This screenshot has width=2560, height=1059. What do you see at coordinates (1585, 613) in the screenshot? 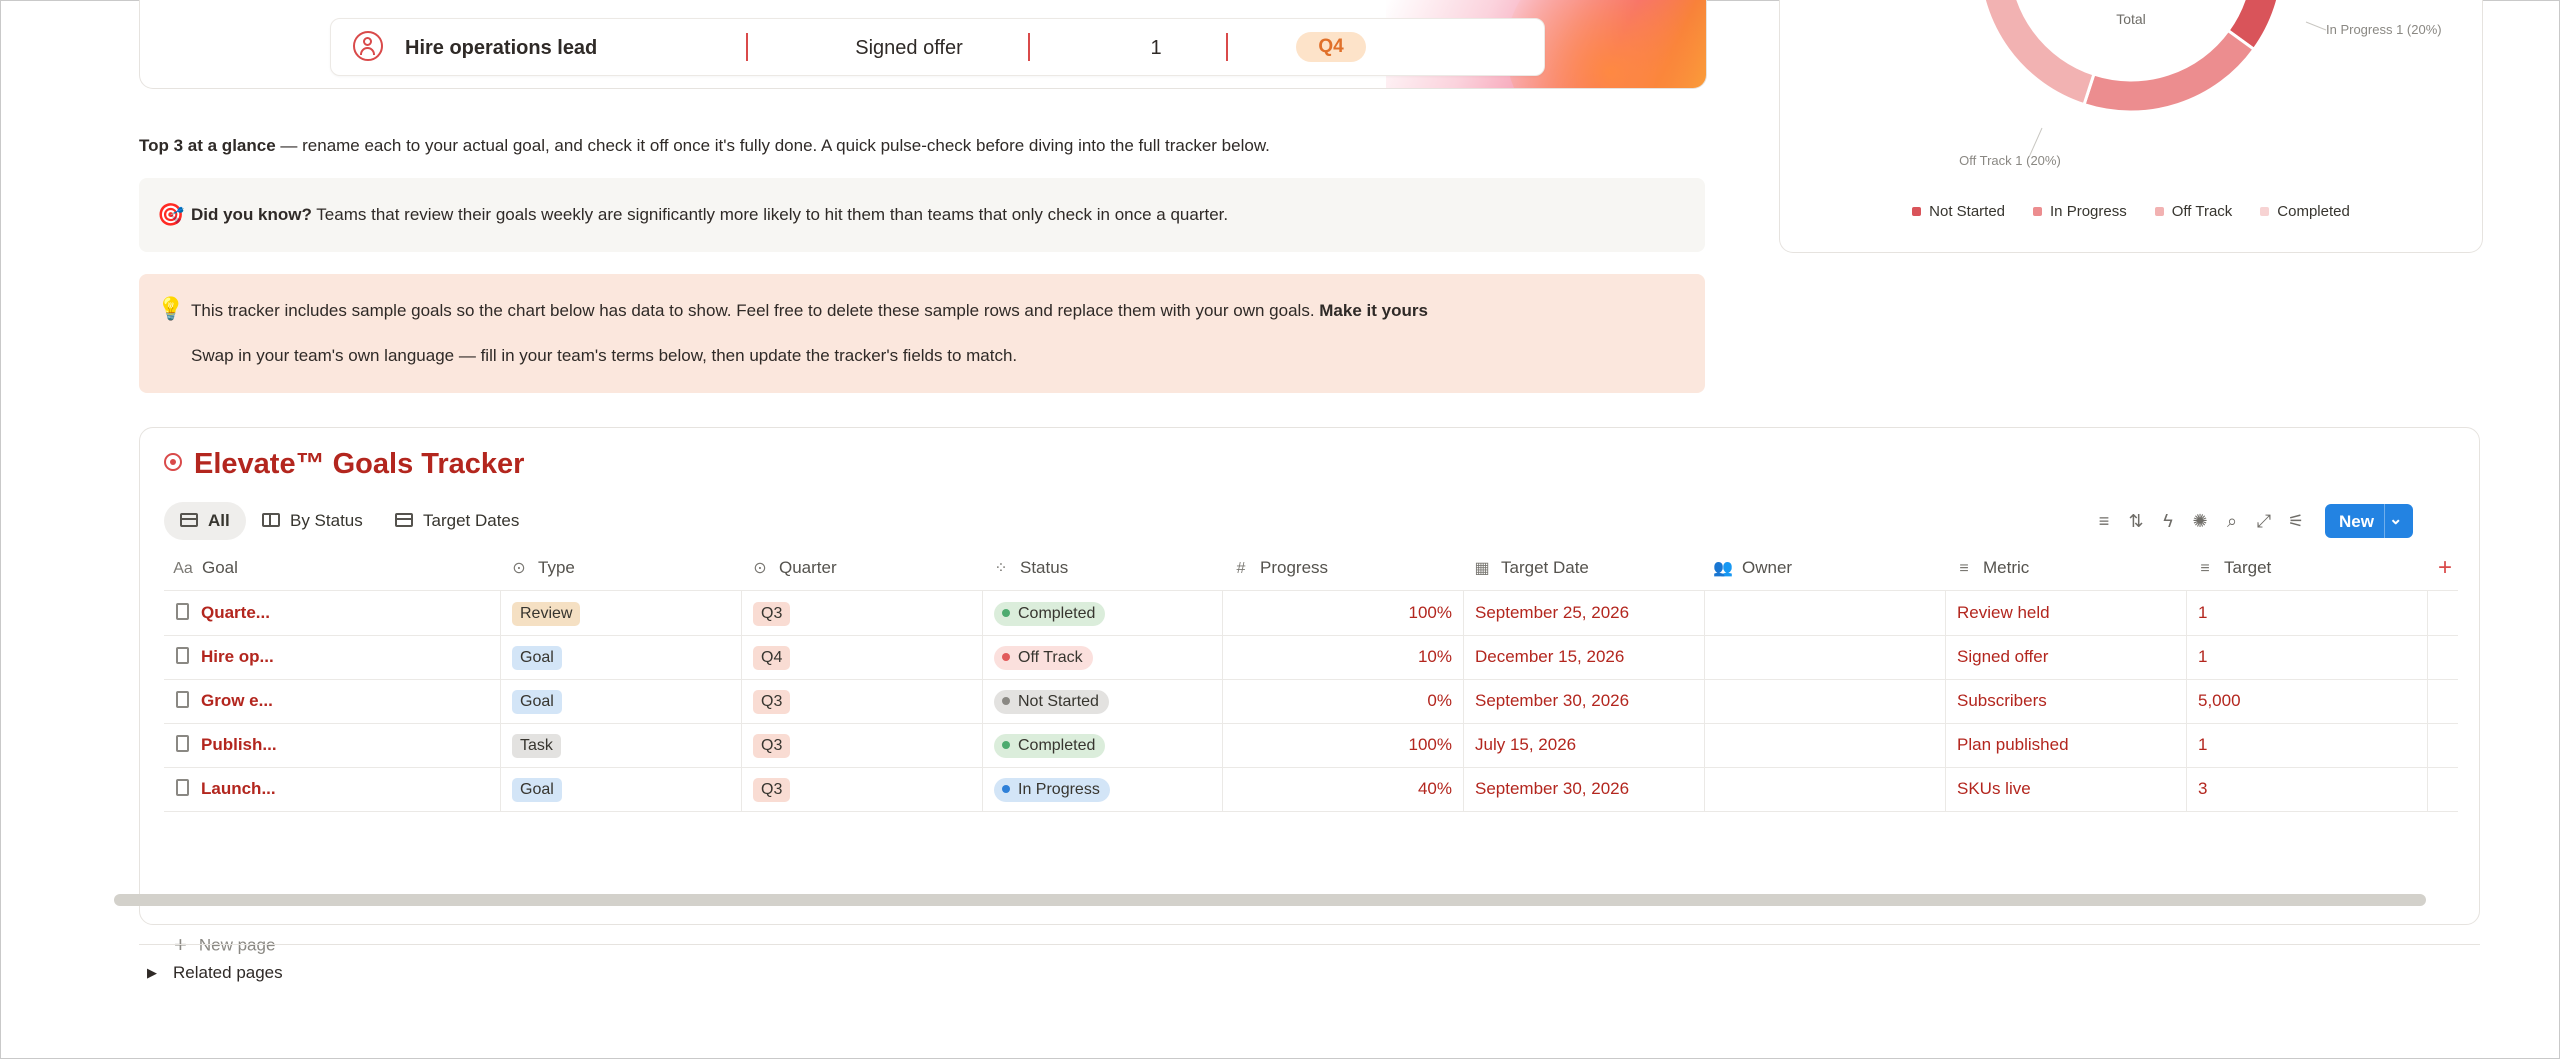
I see `target-date-cell: September 25, 2026` at bounding box center [1585, 613].